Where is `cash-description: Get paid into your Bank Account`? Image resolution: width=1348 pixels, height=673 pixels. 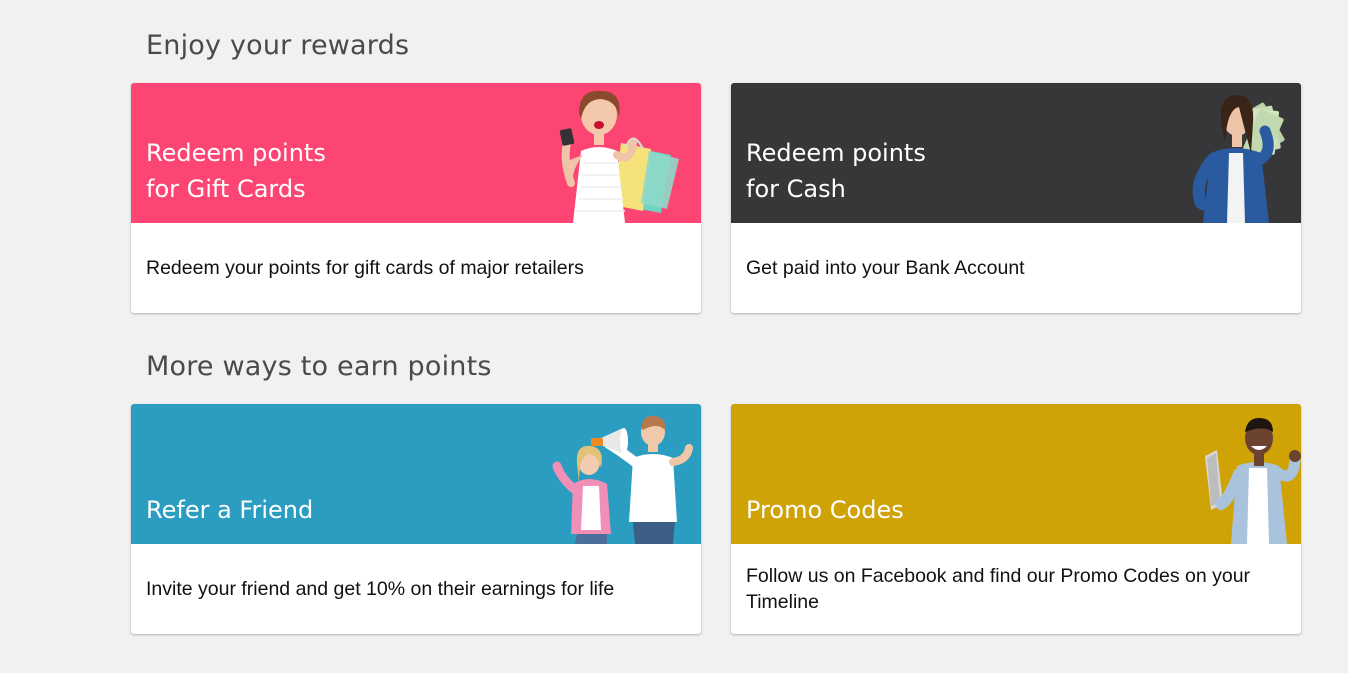
cash-description: Get paid into your Bank Account is located at coordinates (885, 268).